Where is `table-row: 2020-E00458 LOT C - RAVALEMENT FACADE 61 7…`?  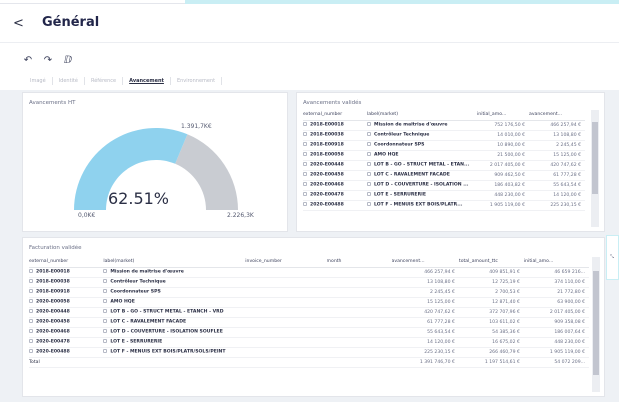 table-row: 2020-E00458 LOT C - RAVALEMENT FACADE 61 7… is located at coordinates (309, 322).